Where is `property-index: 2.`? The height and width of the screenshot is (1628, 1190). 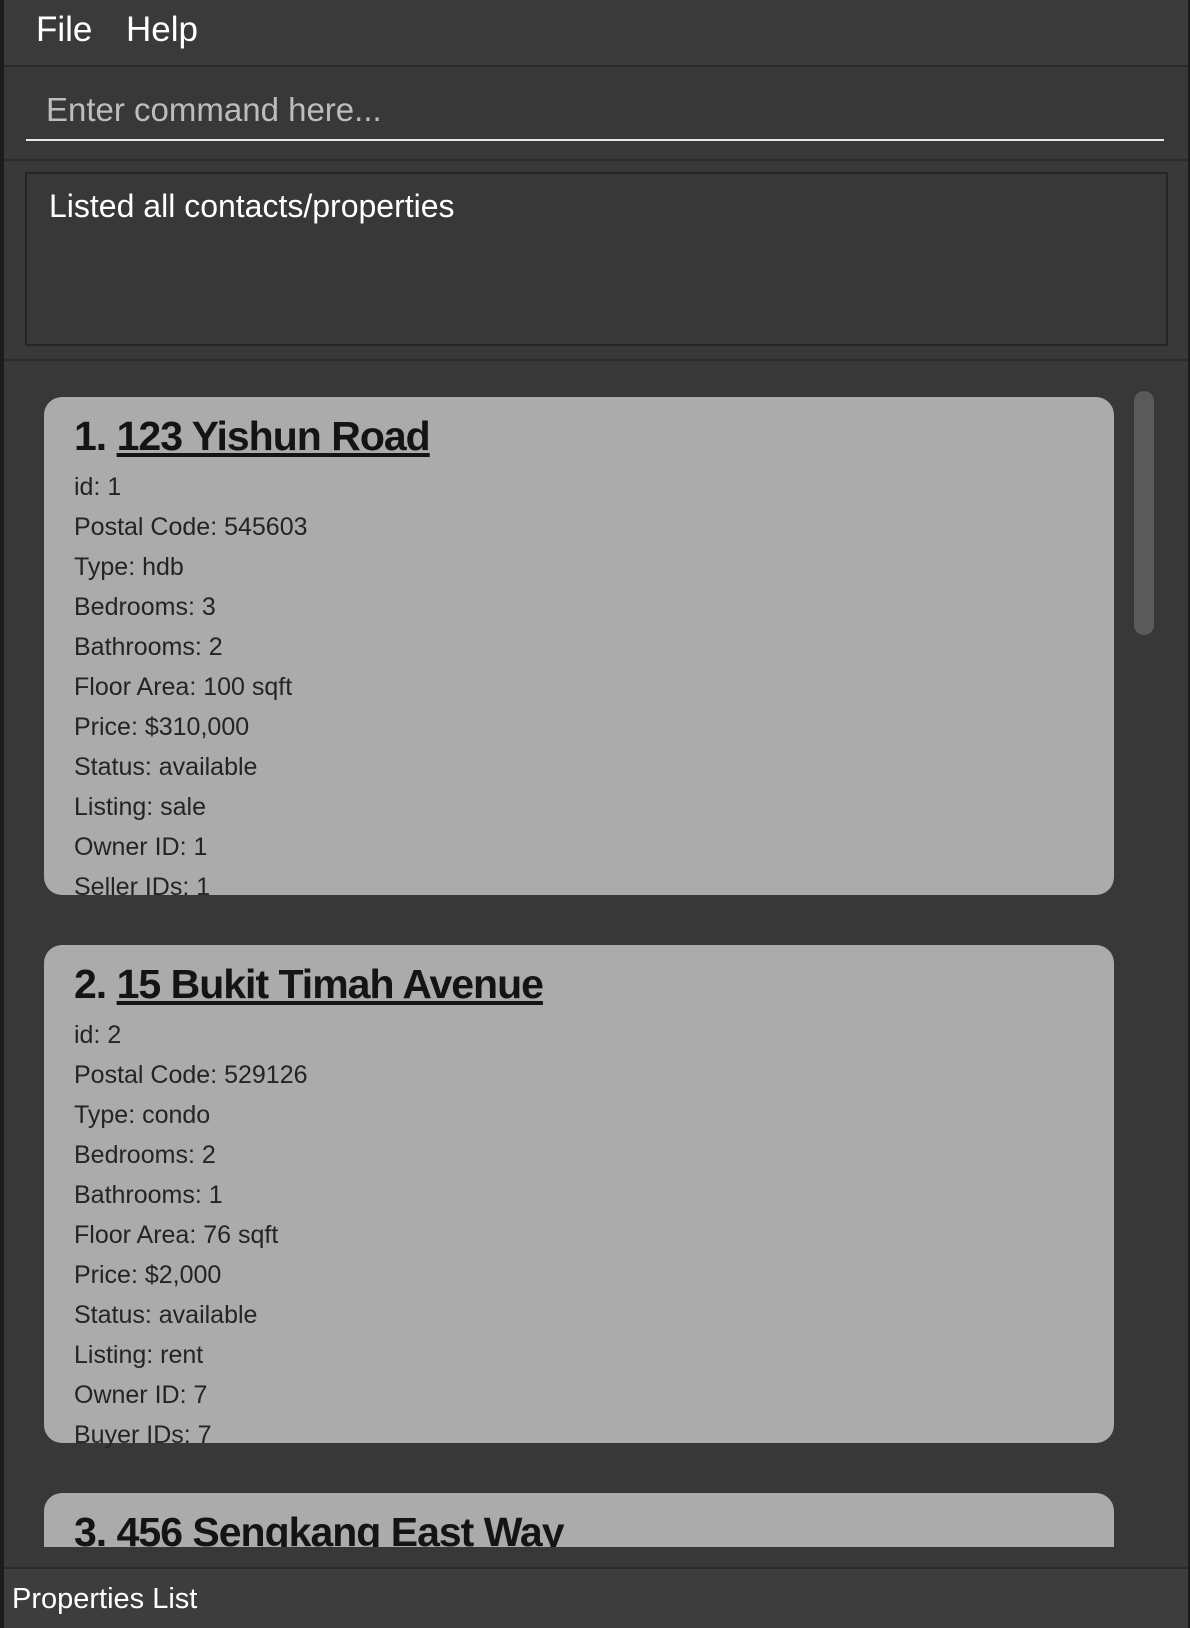
property-index: 2. is located at coordinates (90, 984).